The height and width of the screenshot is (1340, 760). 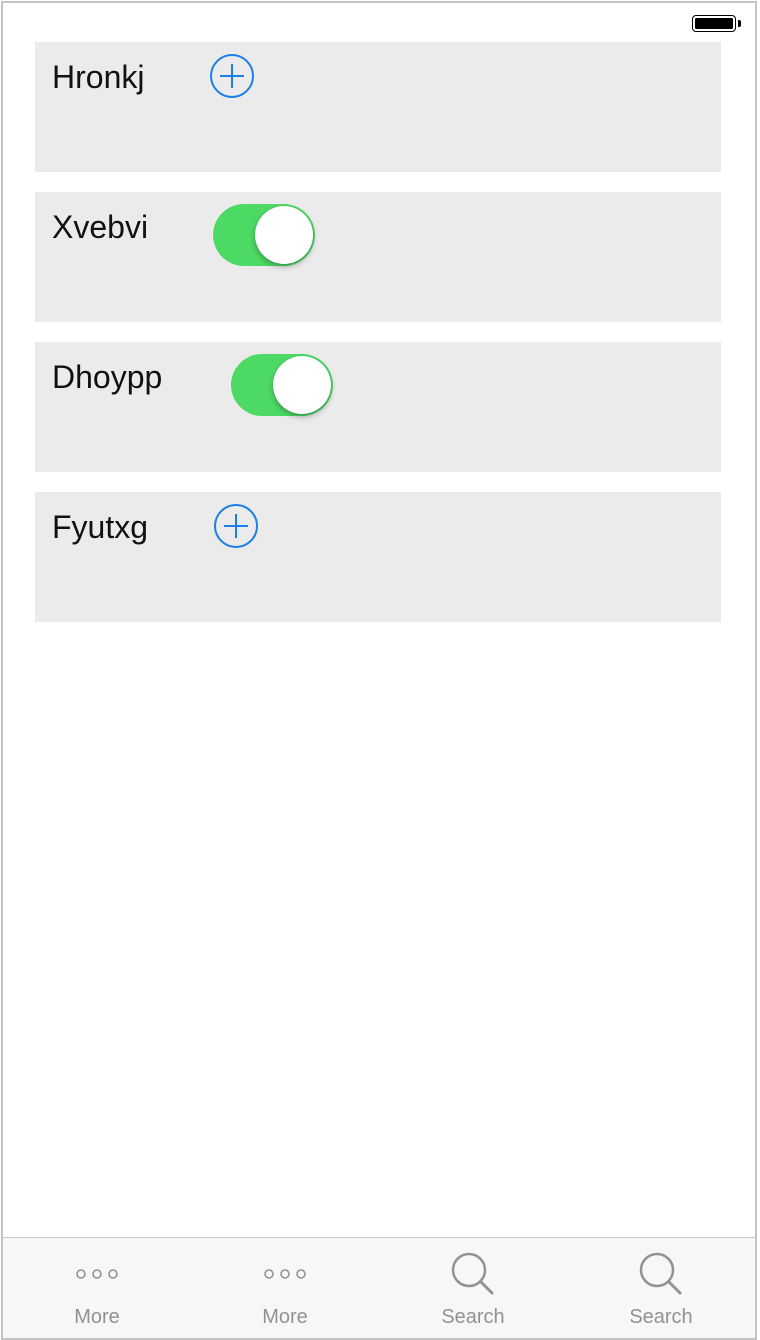 What do you see at coordinates (739, 23) in the screenshot?
I see `battery-tip` at bounding box center [739, 23].